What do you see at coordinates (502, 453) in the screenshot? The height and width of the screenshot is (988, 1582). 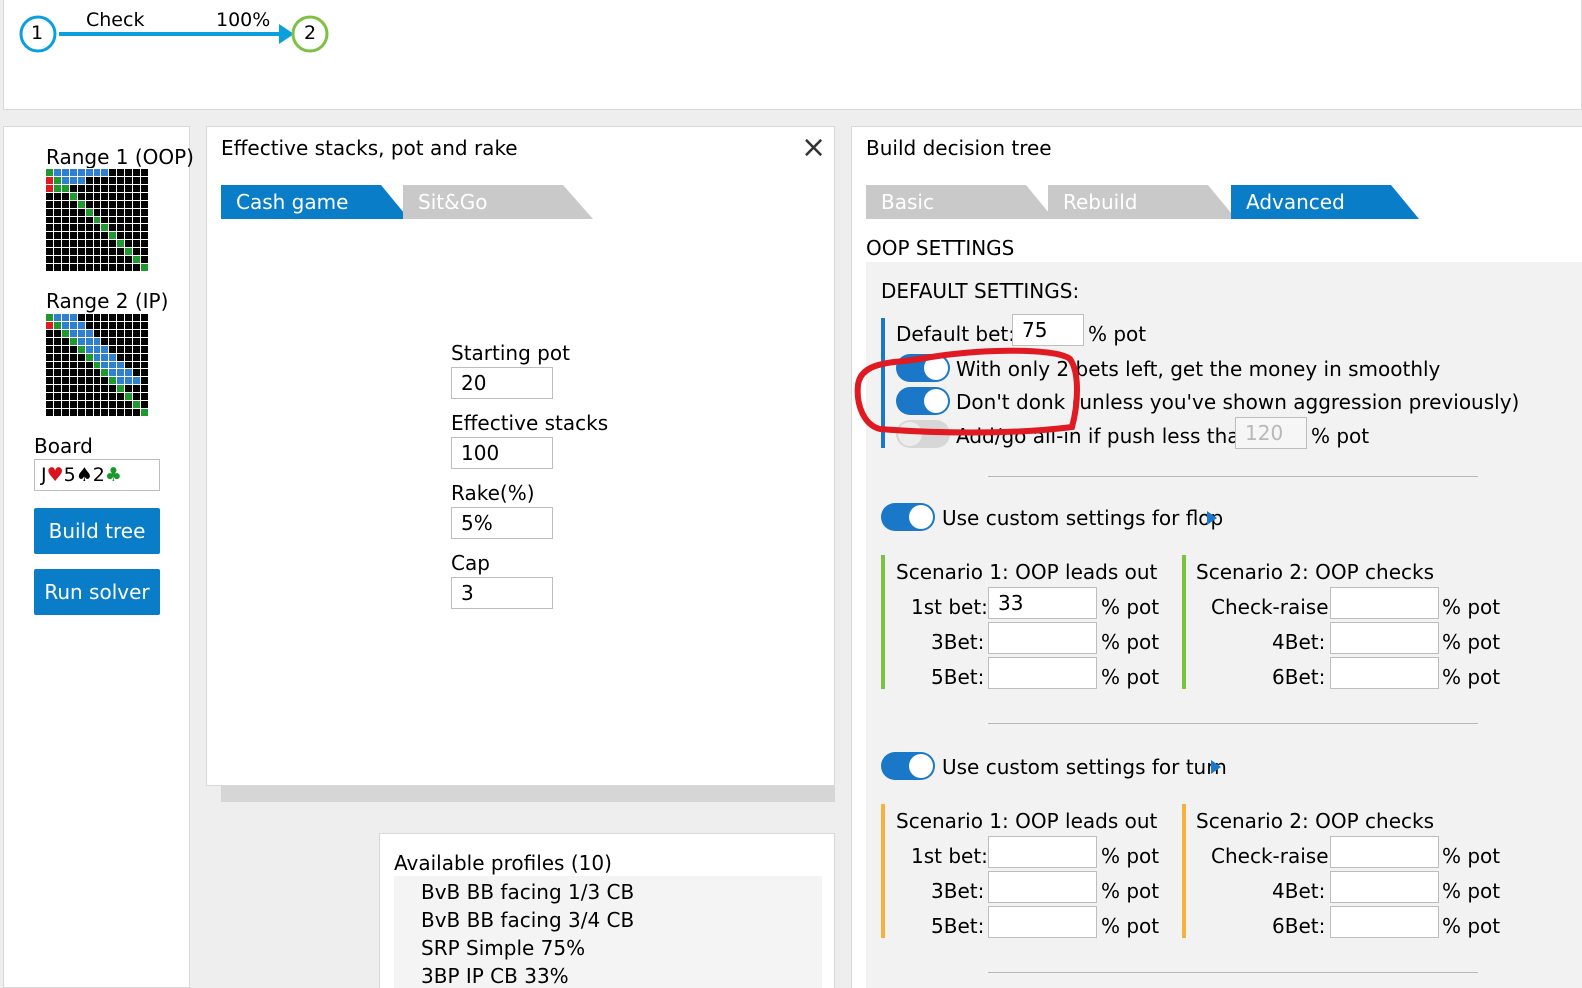 I see `effective-stacks-input: 100` at bounding box center [502, 453].